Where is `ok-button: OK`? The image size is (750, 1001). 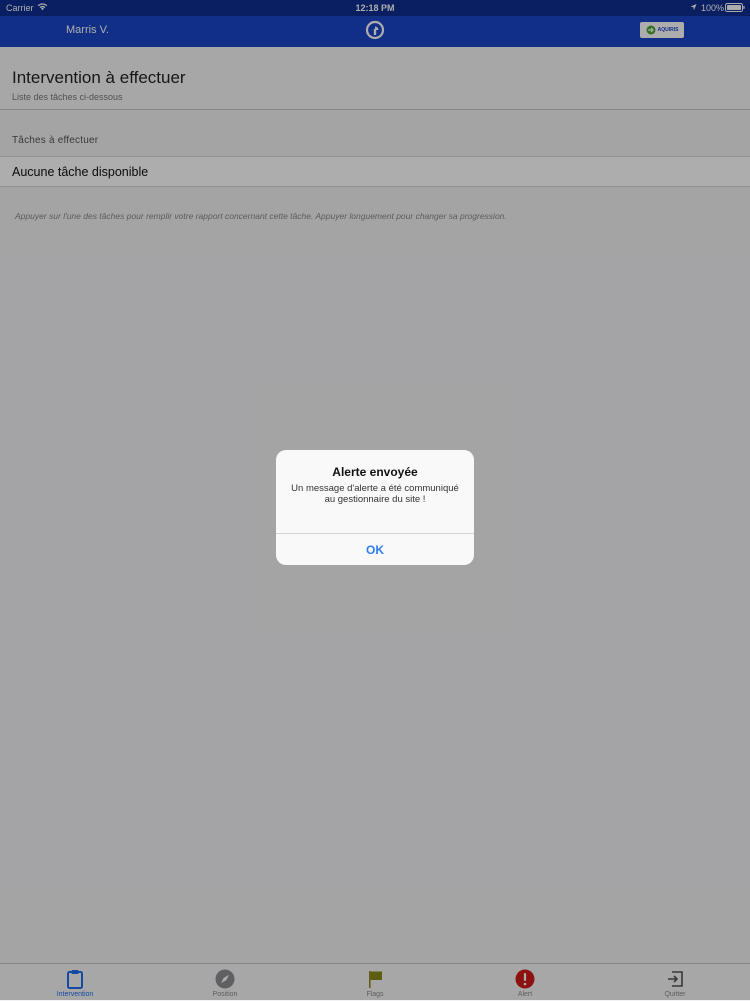 ok-button: OK is located at coordinates (375, 549).